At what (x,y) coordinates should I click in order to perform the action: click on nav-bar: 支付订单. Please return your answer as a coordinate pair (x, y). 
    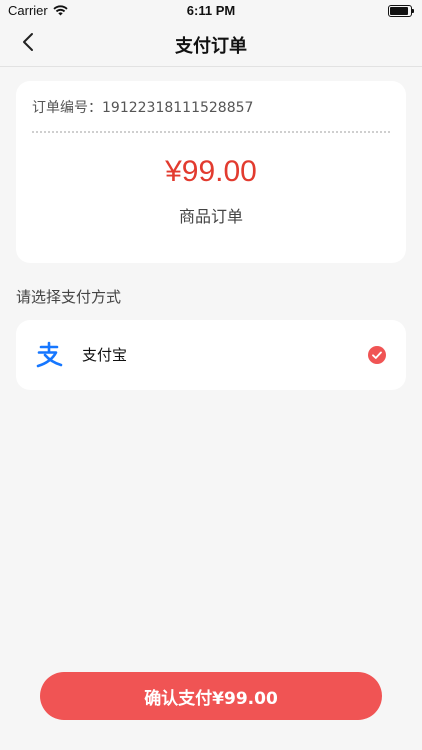
    Looking at the image, I should click on (211, 44).